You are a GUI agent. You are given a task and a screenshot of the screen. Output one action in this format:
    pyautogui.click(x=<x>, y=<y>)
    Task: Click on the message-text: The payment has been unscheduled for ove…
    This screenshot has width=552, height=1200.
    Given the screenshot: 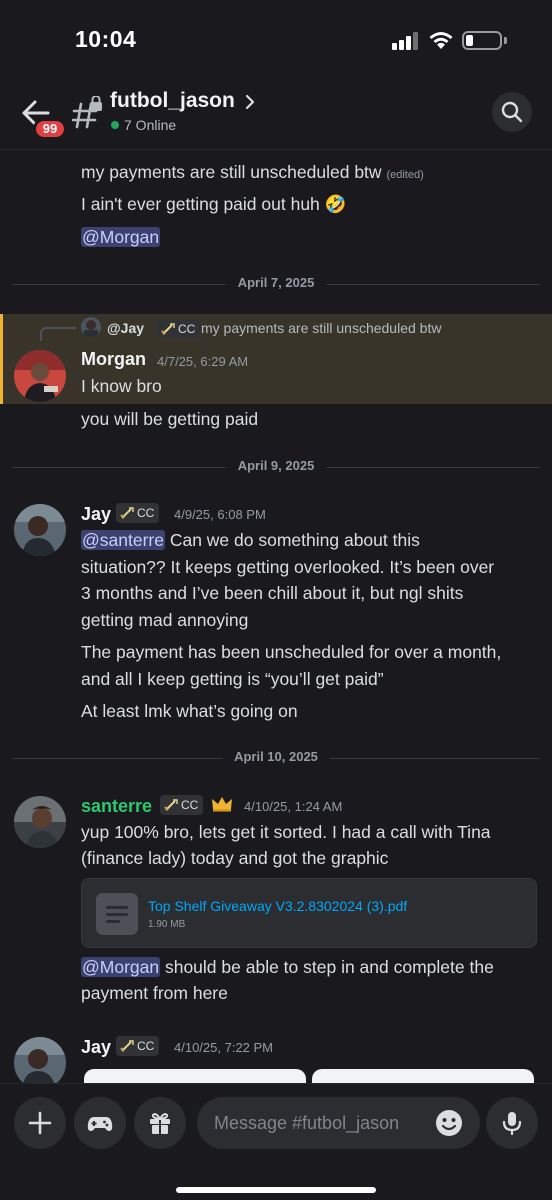 What is the action you would take?
    pyautogui.click(x=291, y=652)
    